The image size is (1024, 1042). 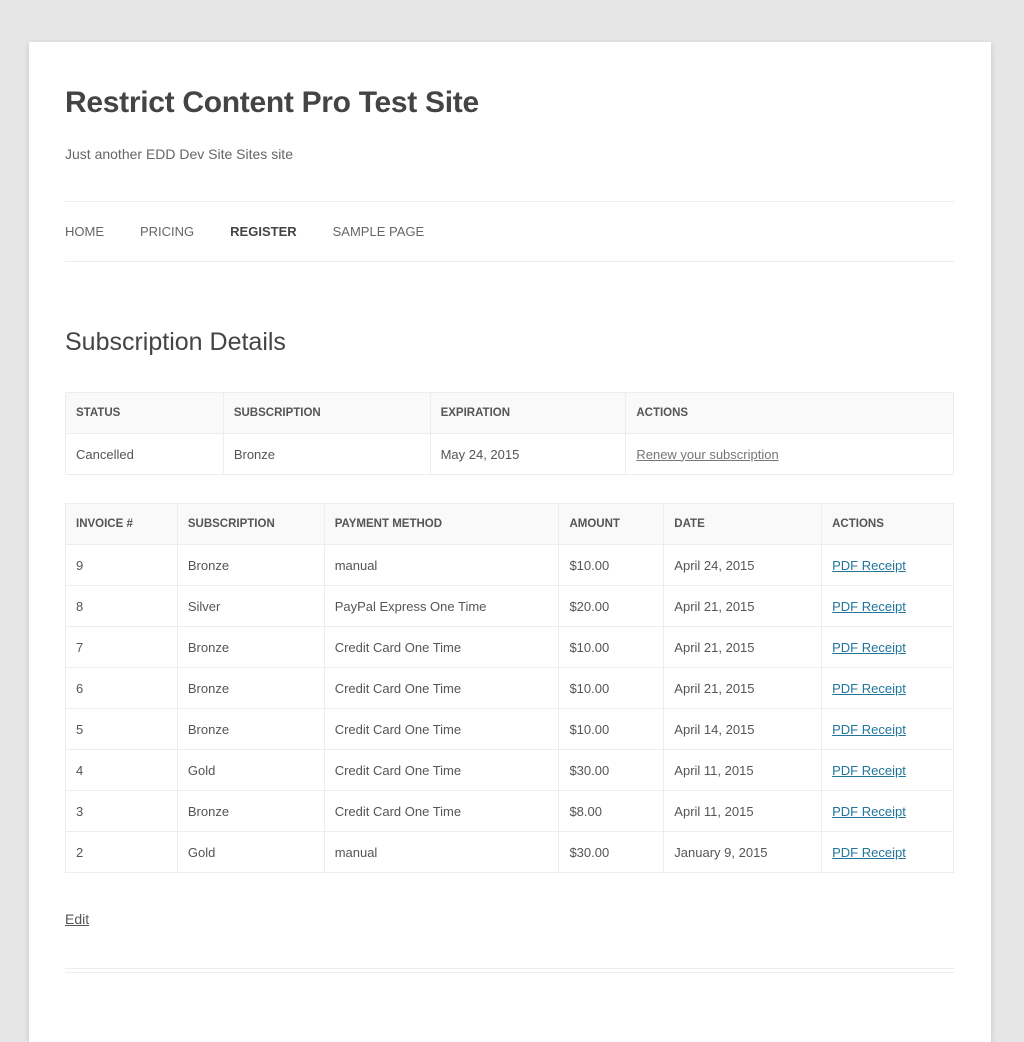 What do you see at coordinates (167, 231) in the screenshot?
I see `nav-item-pricing: PRICING` at bounding box center [167, 231].